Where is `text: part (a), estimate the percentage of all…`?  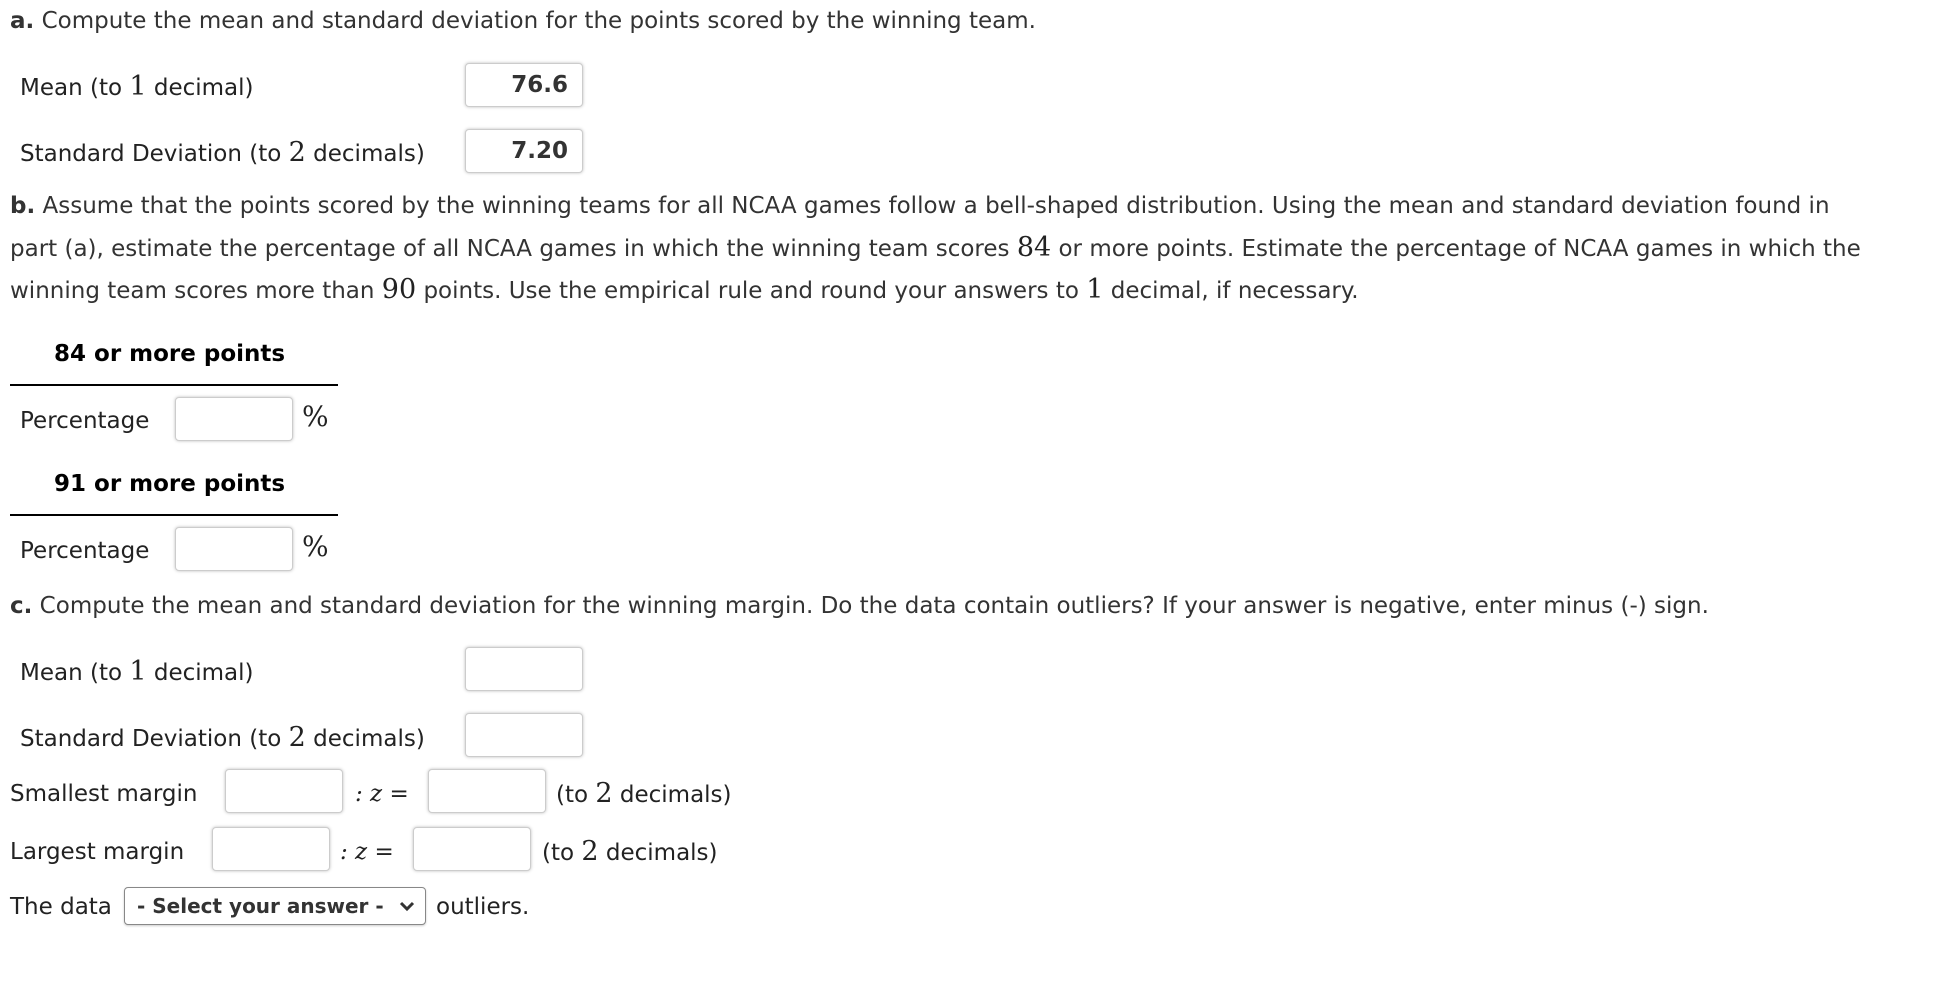
text: part (a), estimate the percentage of all… is located at coordinates (513, 249).